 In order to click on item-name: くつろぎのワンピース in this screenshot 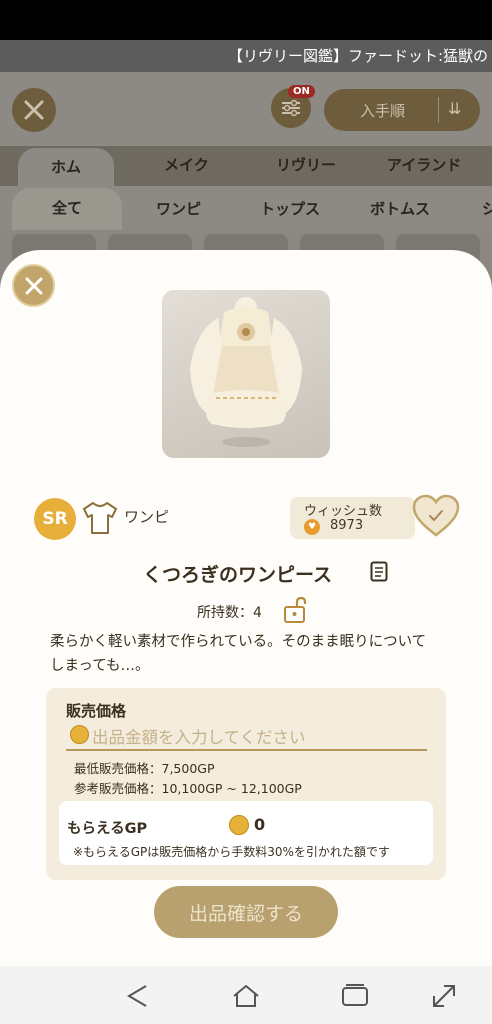, I will do `click(238, 575)`.